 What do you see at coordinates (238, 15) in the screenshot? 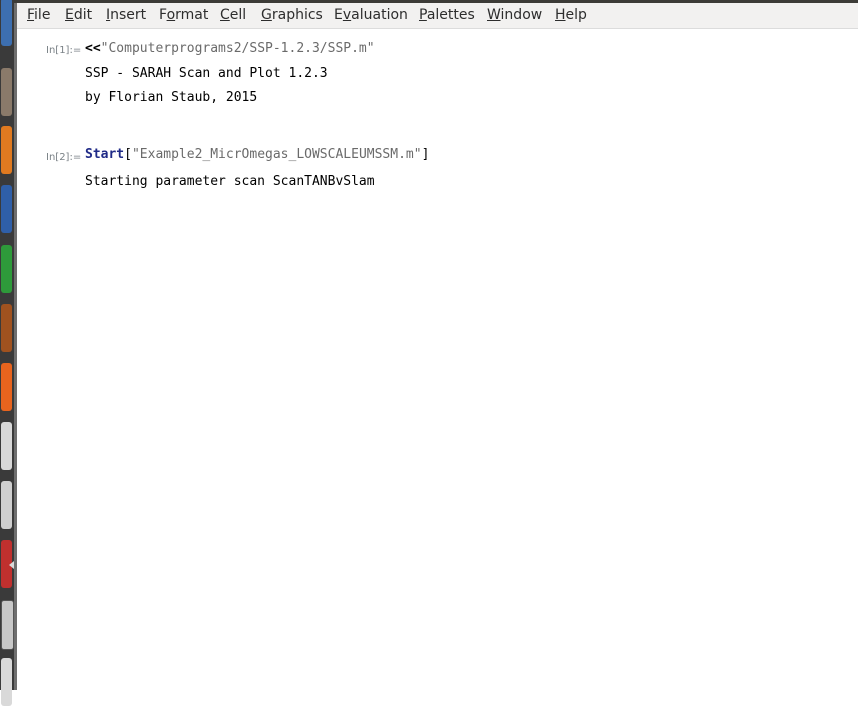
I see `menu-cell-label: ell` at bounding box center [238, 15].